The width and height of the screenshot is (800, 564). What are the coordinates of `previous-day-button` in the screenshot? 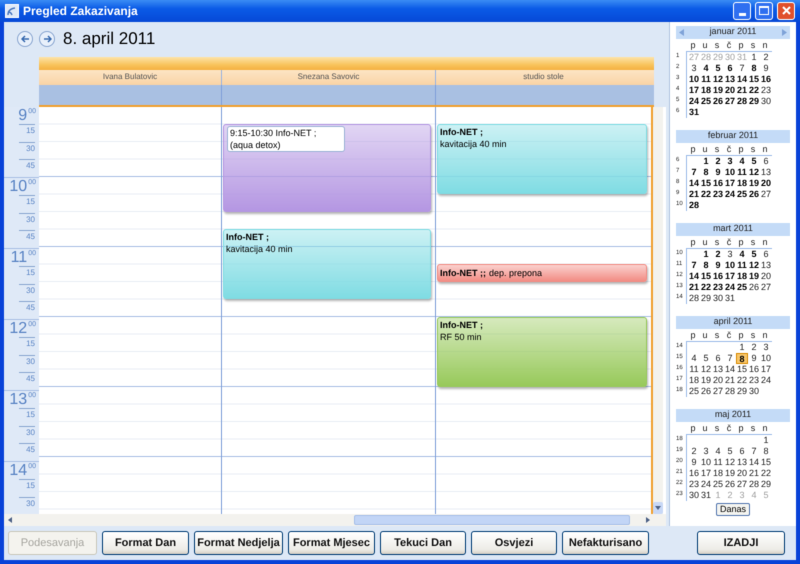 It's located at (25, 39).